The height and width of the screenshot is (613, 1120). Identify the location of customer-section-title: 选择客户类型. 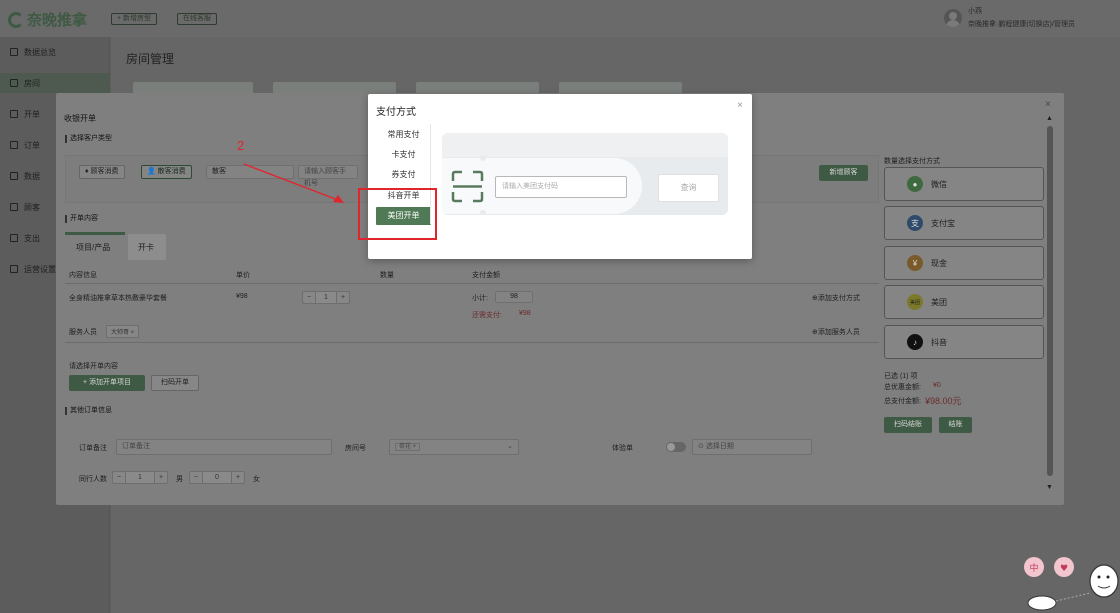
(88, 139).